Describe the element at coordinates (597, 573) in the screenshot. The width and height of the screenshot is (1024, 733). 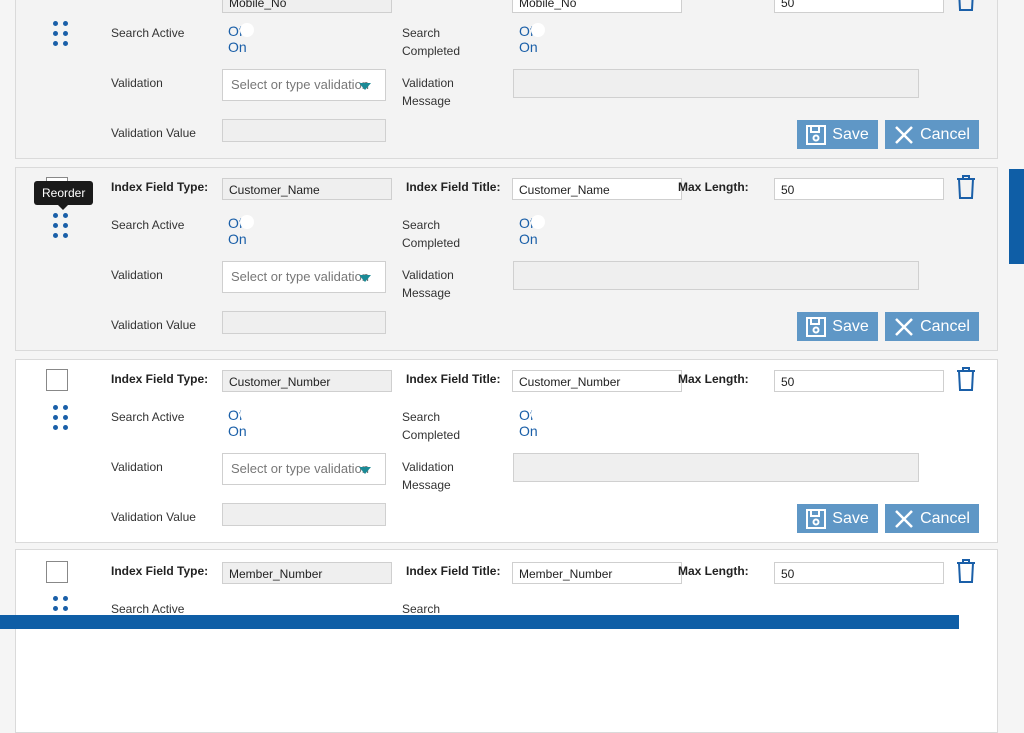
I see `field-title-input: Member_Number` at that location.